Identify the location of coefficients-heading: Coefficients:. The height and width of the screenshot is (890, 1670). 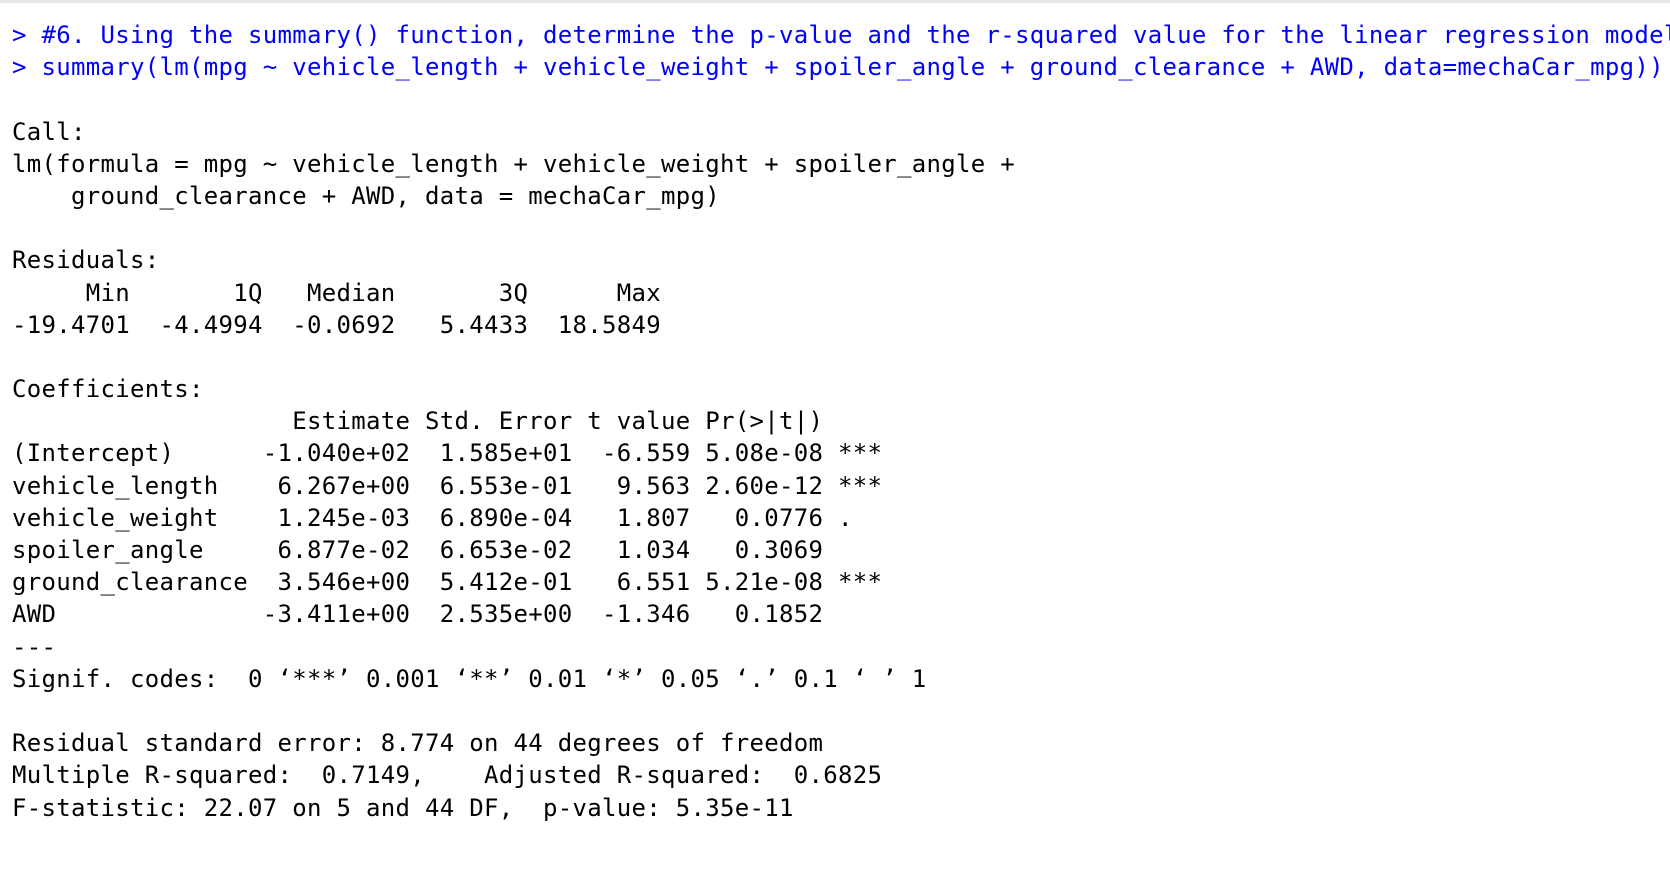
(108, 389).